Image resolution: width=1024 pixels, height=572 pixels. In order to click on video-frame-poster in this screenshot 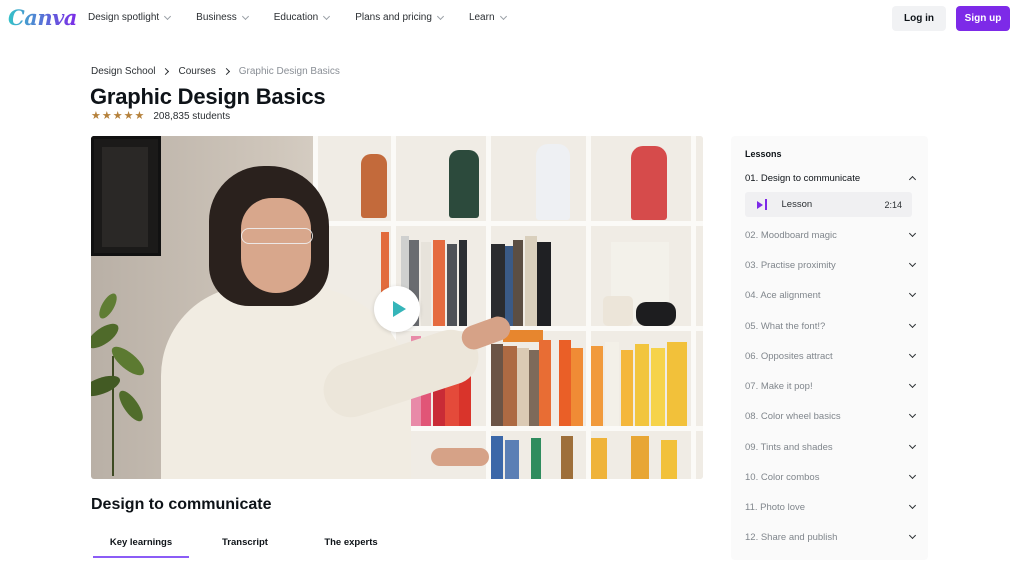, I will do `click(126, 196)`.